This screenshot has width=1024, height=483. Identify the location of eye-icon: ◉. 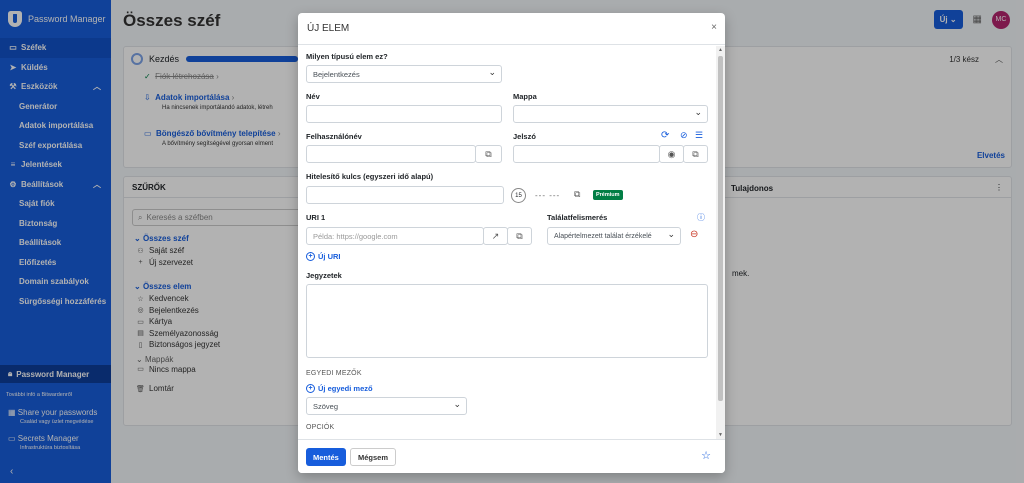
(671, 153).